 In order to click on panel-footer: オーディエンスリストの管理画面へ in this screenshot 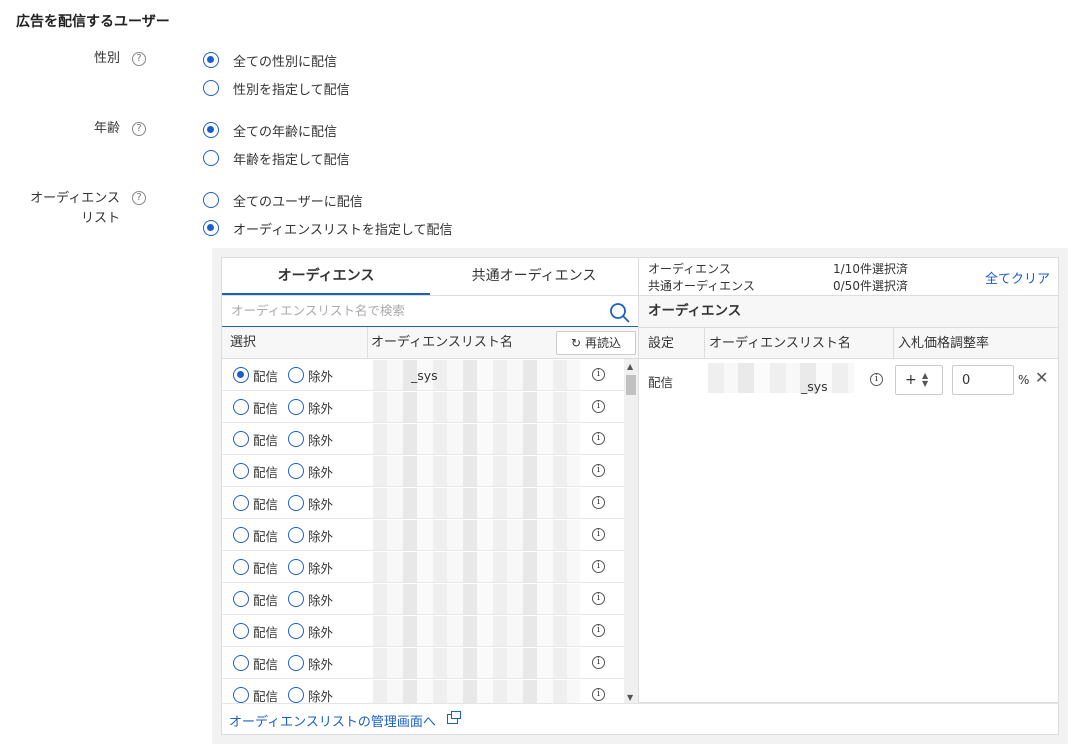, I will do `click(640, 719)`.